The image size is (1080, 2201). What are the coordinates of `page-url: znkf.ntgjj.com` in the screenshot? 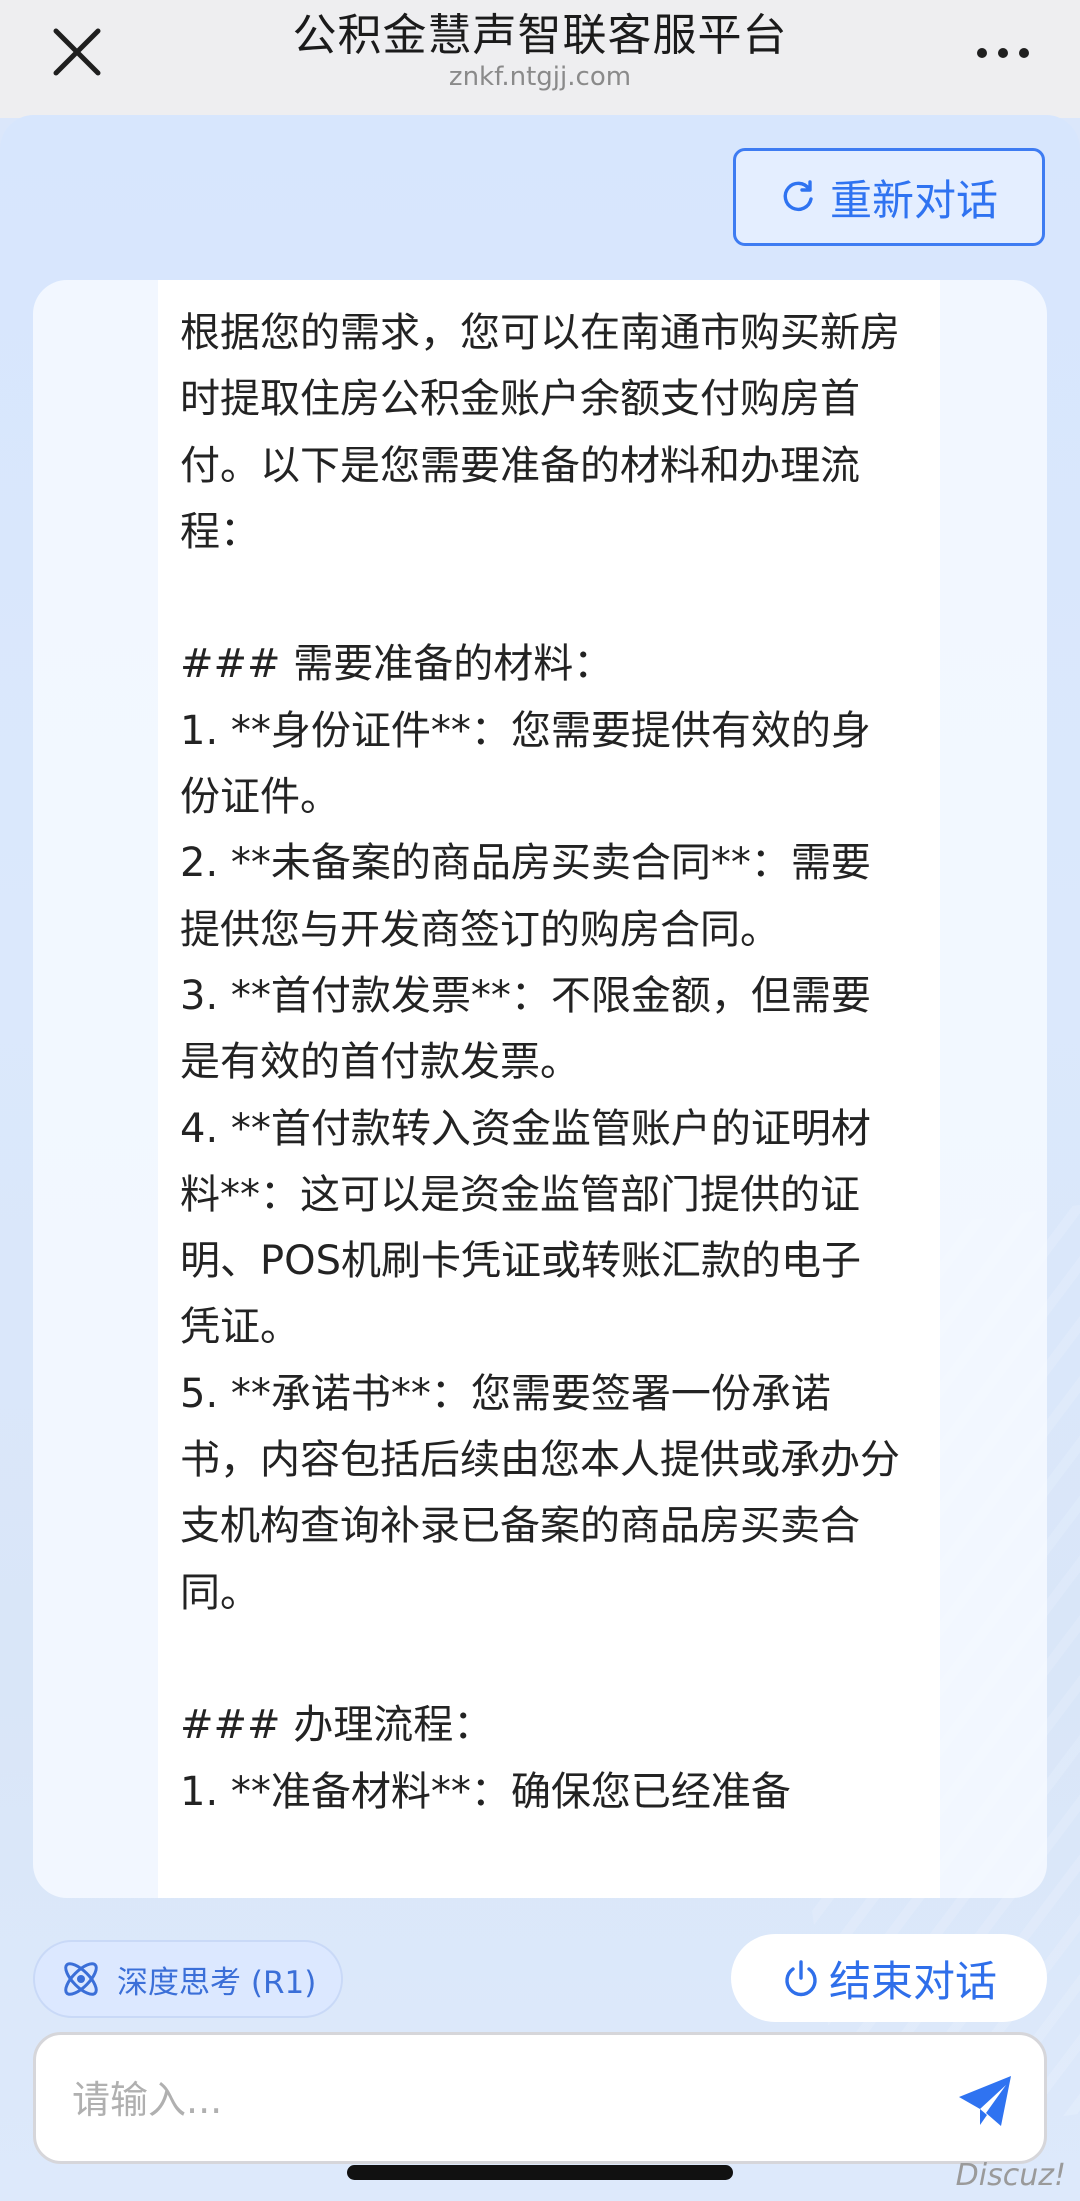 It's located at (540, 77).